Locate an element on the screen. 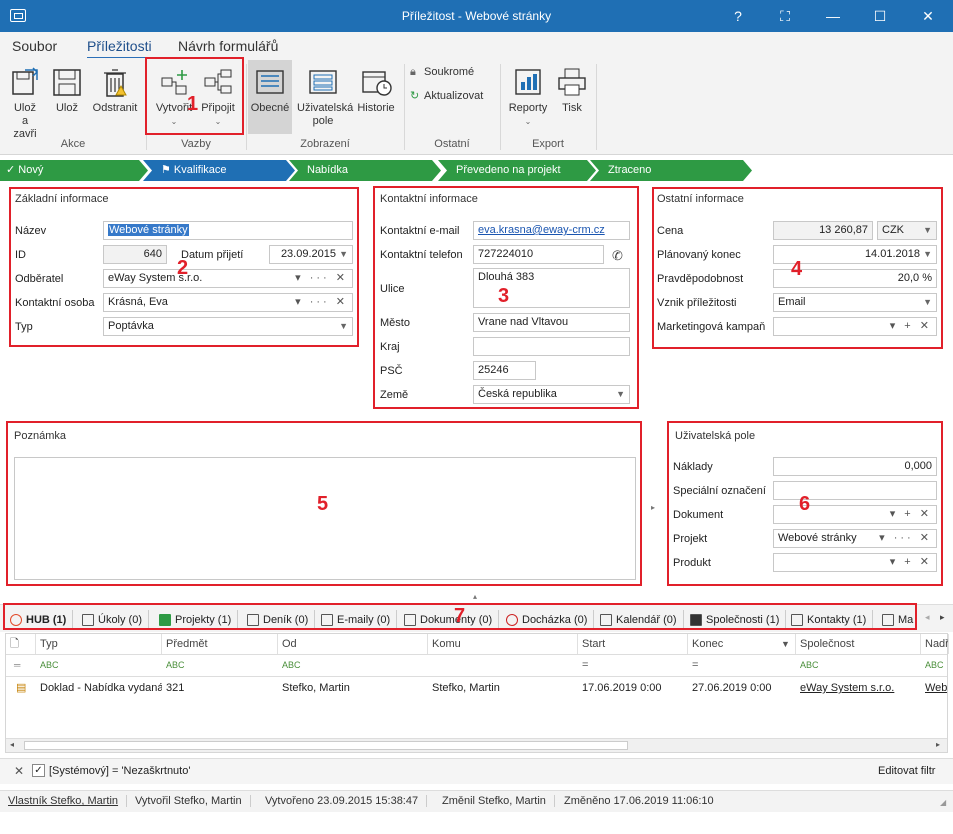  minimize-button: — is located at coordinates (833, 16).